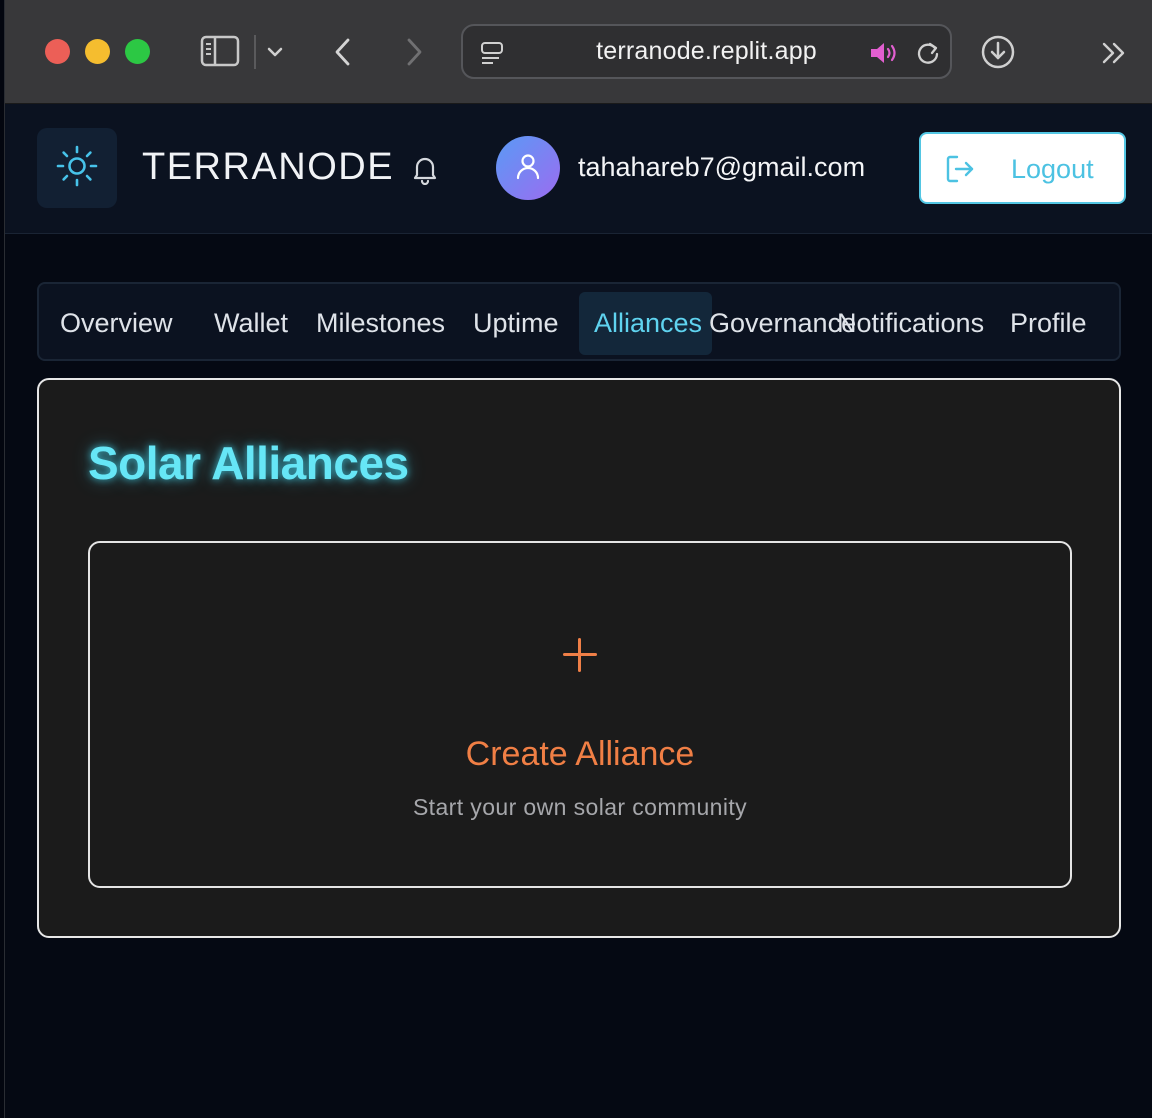  I want to click on create-alliance-title: Create Alliance, so click(580, 754).